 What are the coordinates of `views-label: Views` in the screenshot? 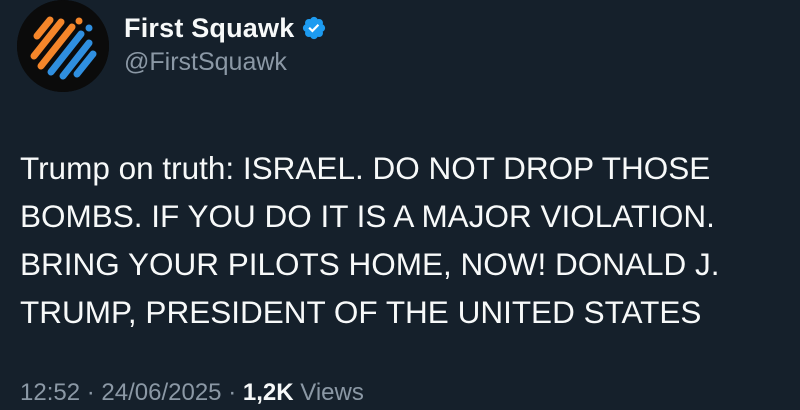 It's located at (332, 392).